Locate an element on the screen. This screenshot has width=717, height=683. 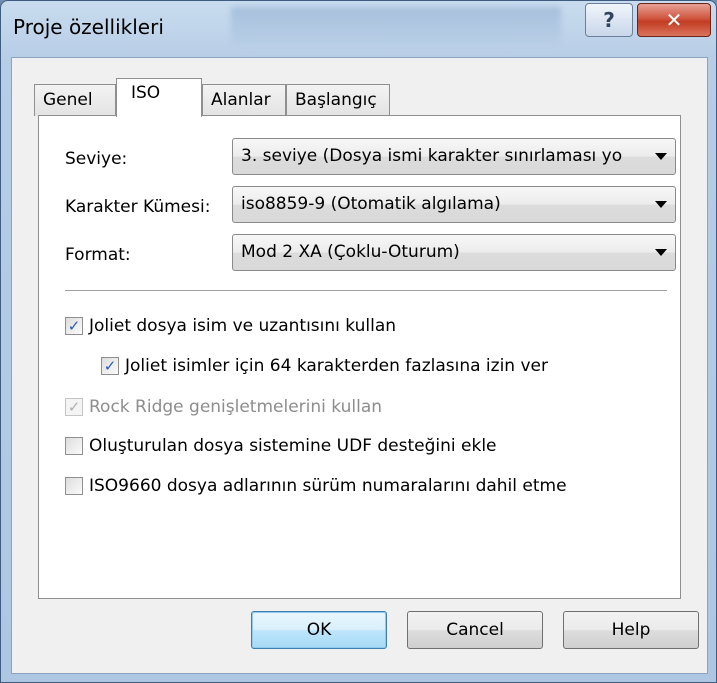
close-icon: ✕ is located at coordinates (674, 20).